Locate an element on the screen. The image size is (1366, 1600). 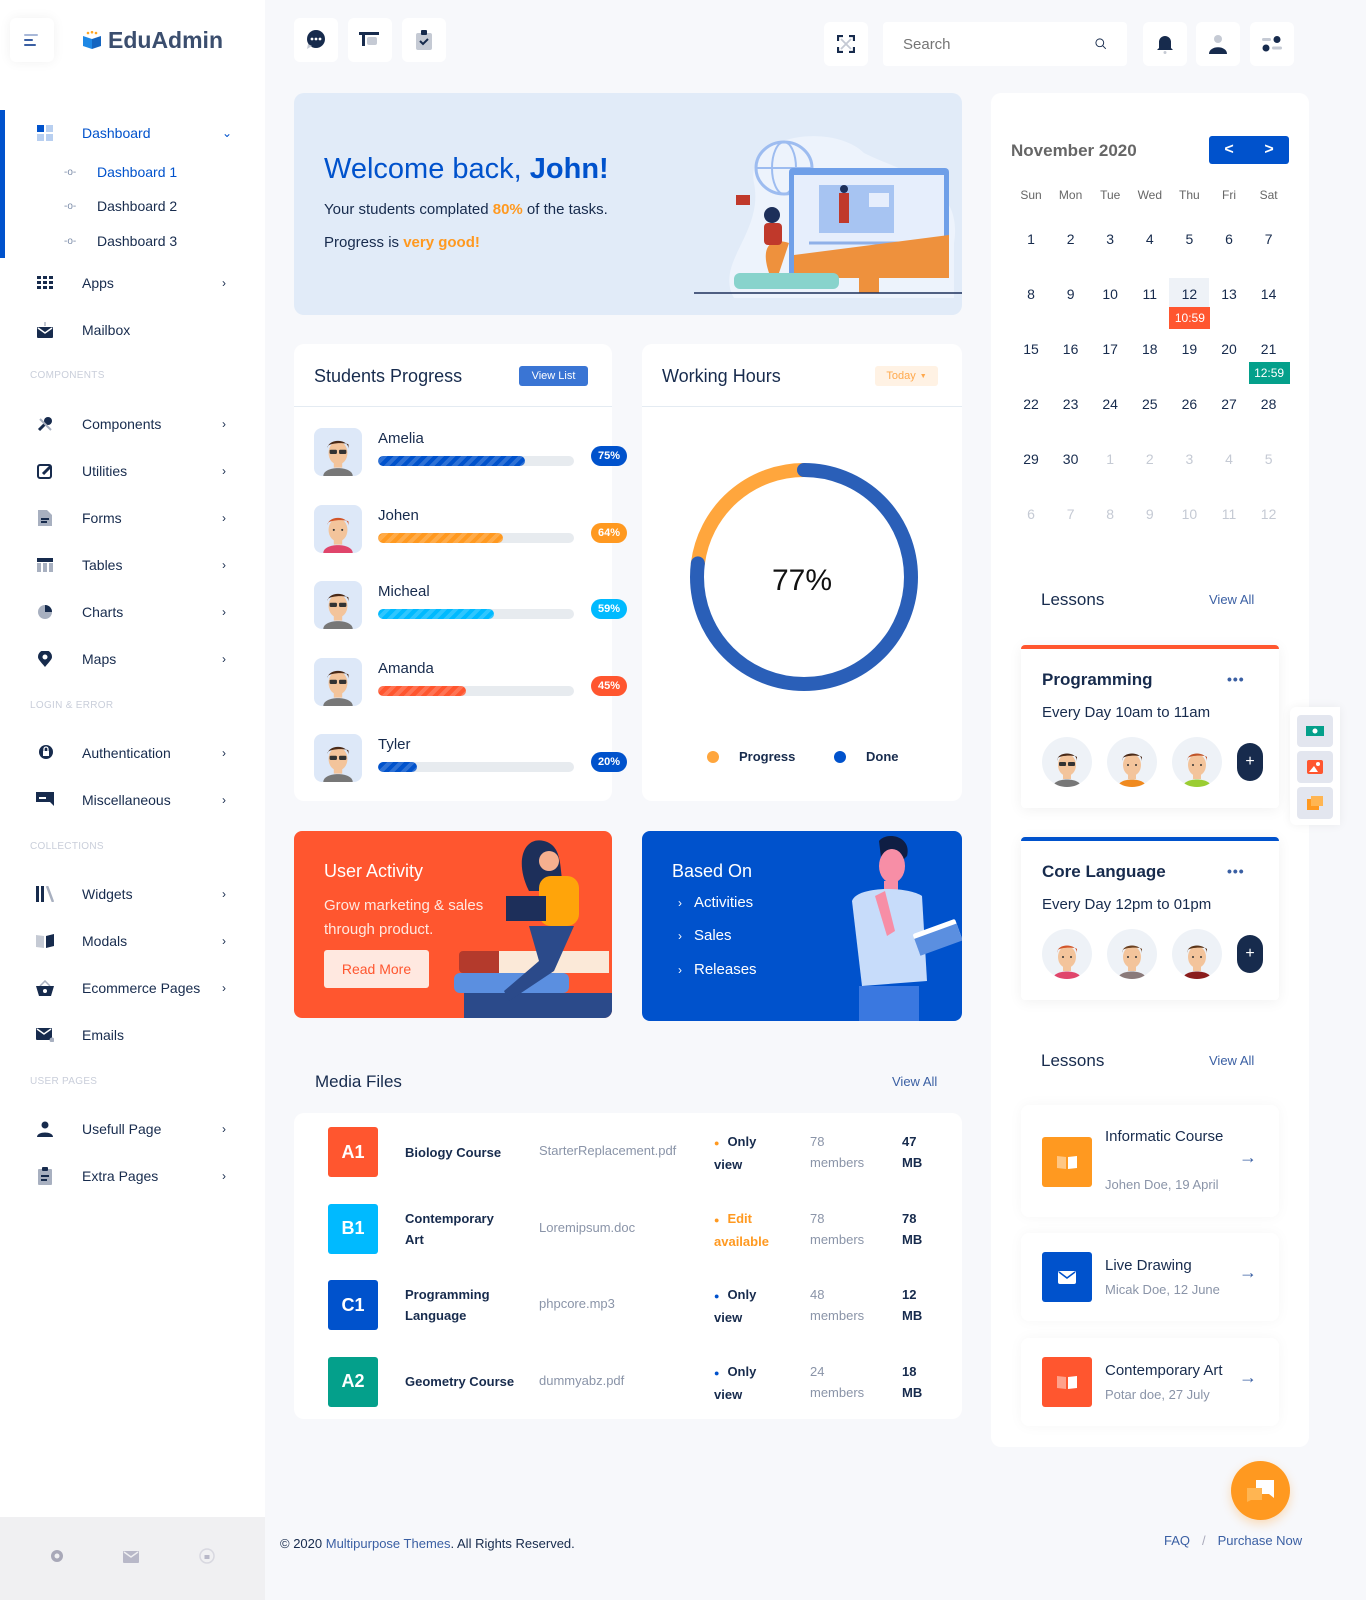
today-dropdown: Today ▼ is located at coordinates (906, 376).